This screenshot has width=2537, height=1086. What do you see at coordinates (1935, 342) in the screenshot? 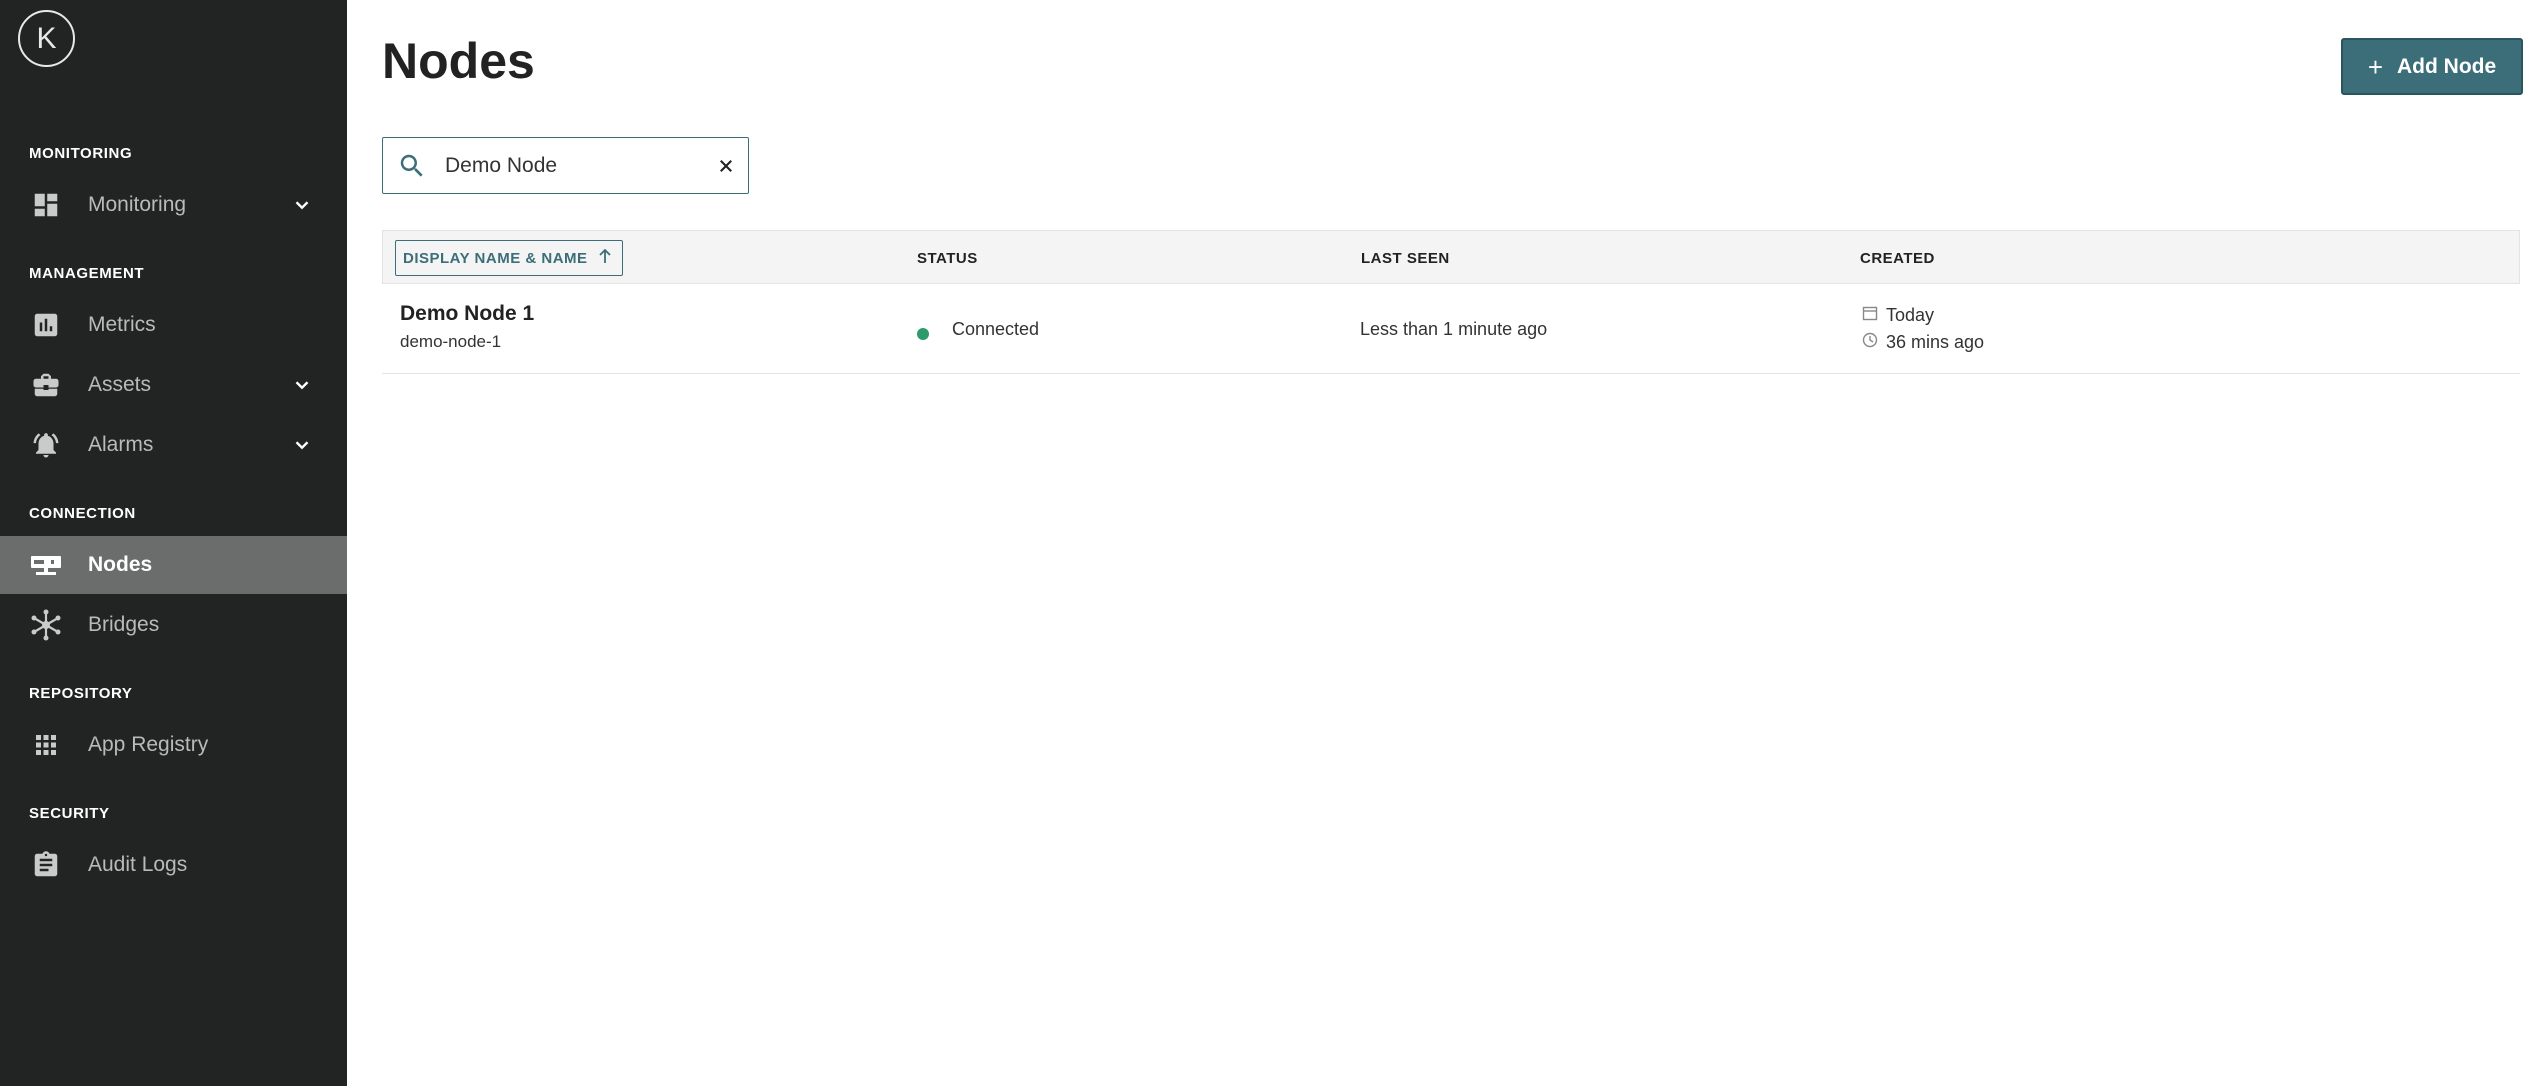
I see `created-time: 36 mins ago` at bounding box center [1935, 342].